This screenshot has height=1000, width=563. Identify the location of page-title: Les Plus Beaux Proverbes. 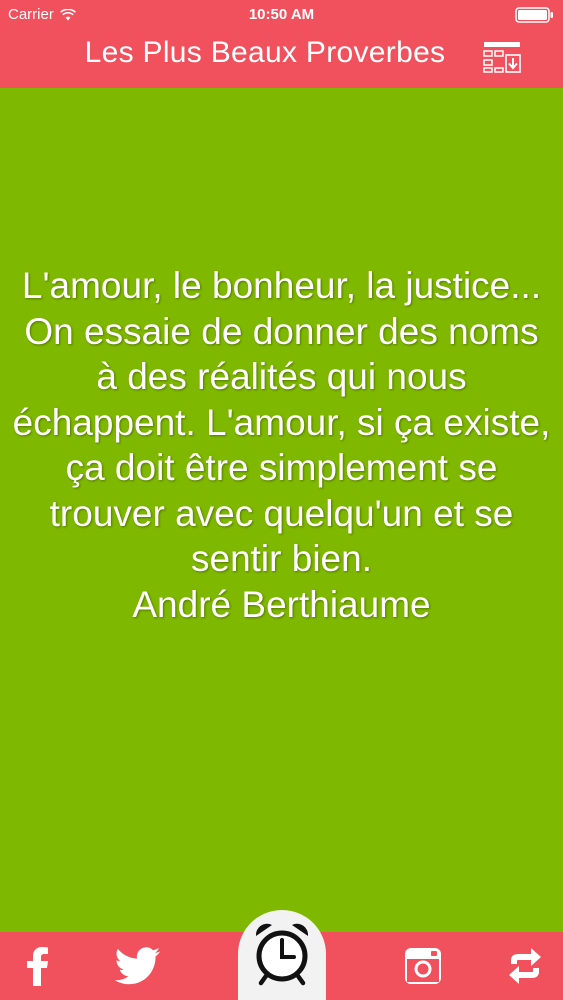
(265, 52).